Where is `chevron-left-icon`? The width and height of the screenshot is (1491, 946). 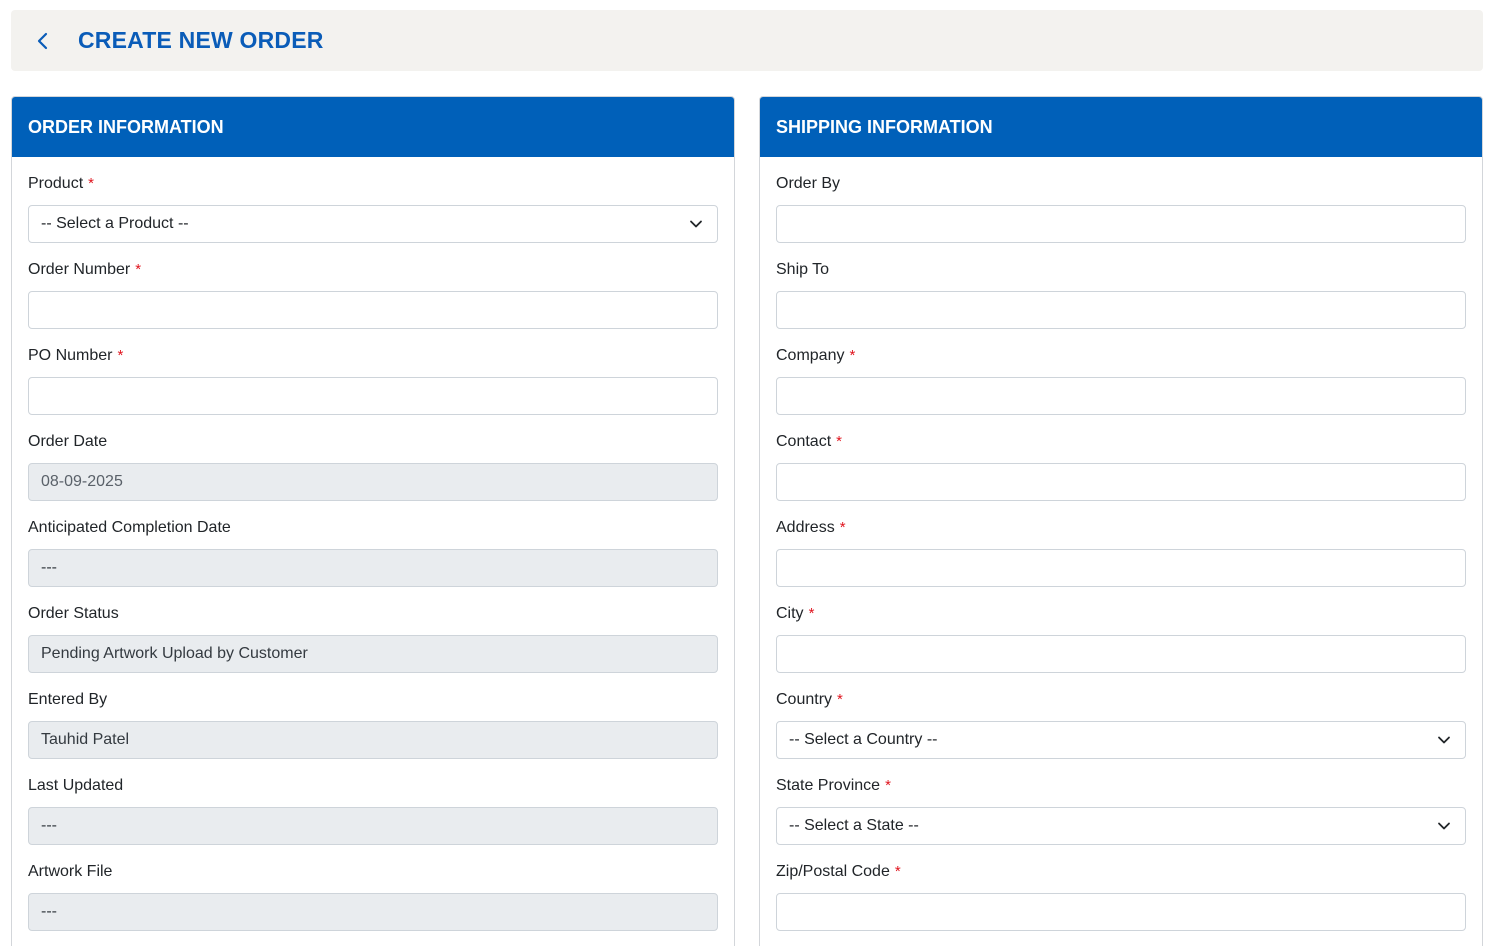 chevron-left-icon is located at coordinates (42, 40).